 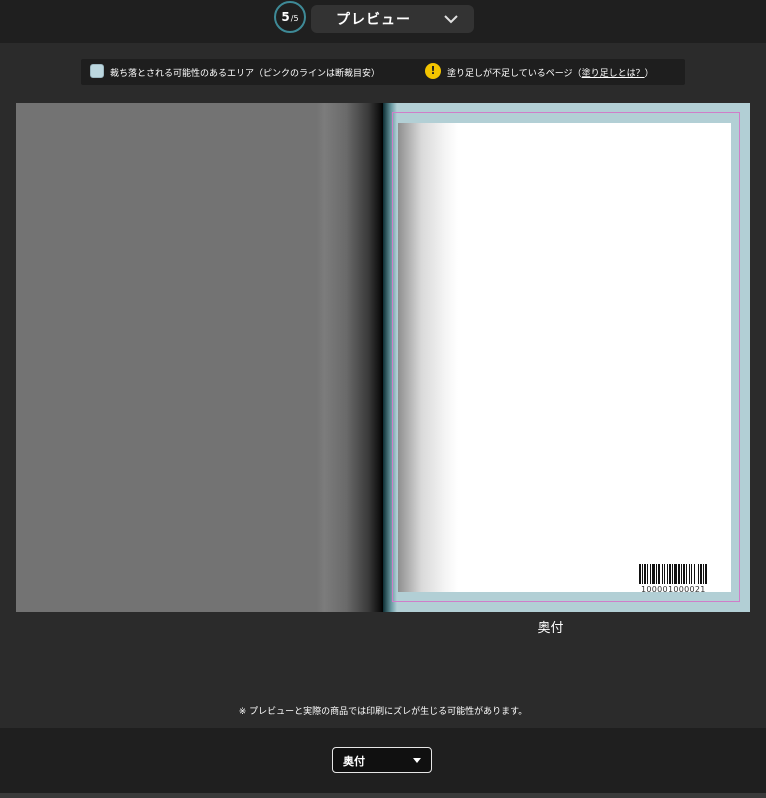 What do you see at coordinates (433, 71) in the screenshot?
I see `warning-icon: !` at bounding box center [433, 71].